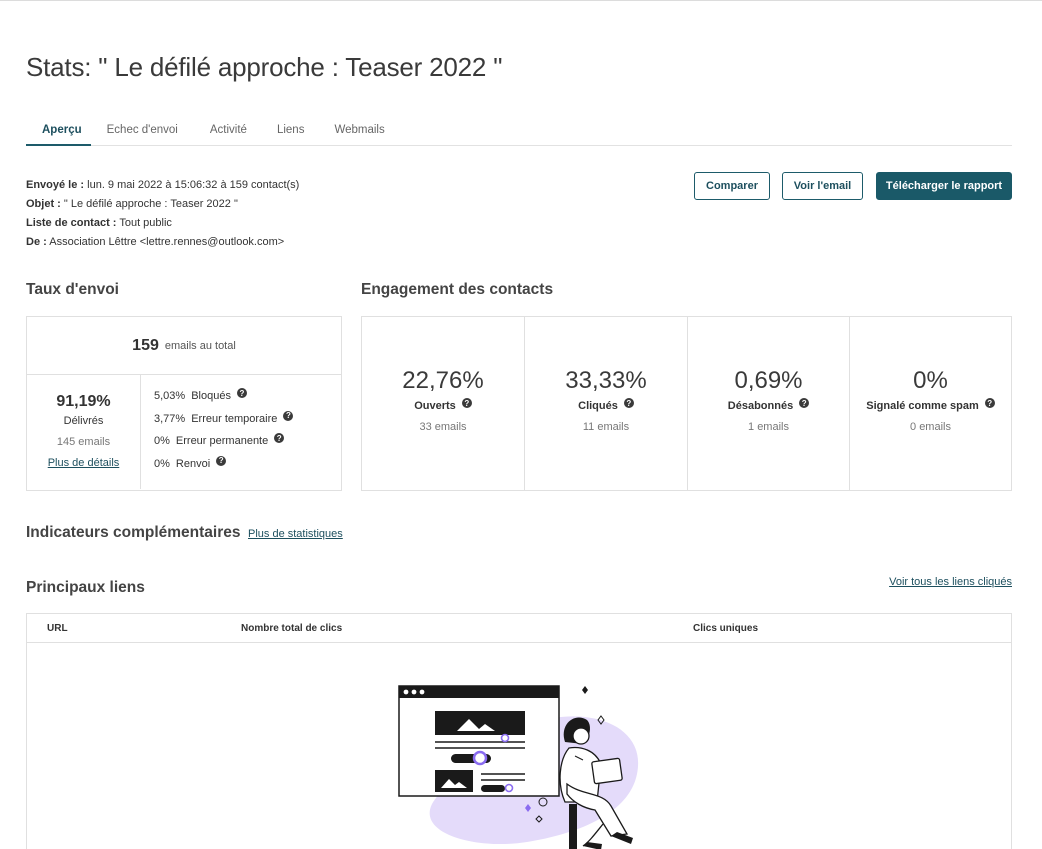  I want to click on top-links-title: Principaux liens, so click(85, 587).